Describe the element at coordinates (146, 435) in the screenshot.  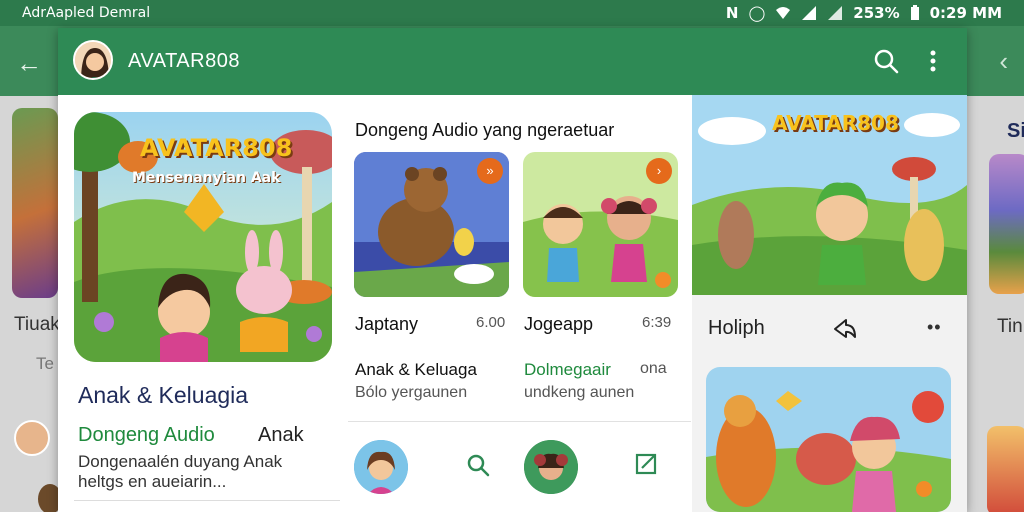
I see `featured-category: Dongeng Audio` at that location.